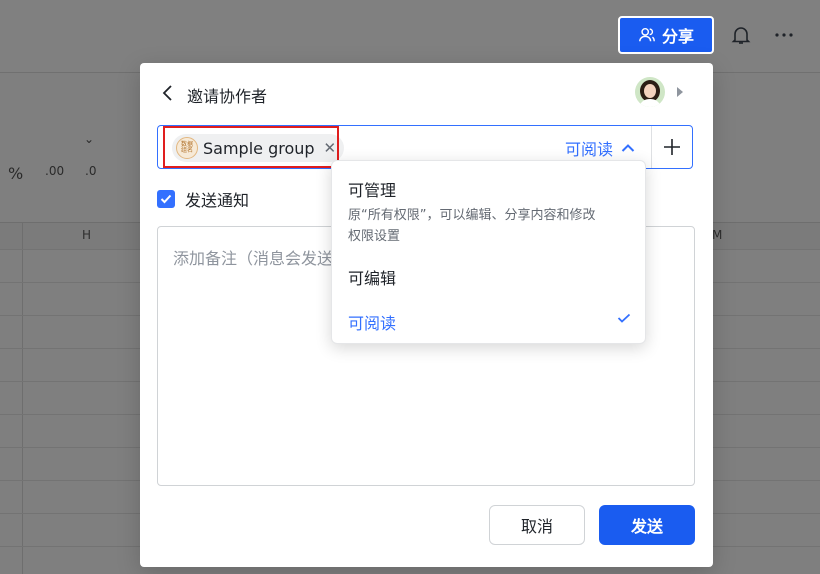  What do you see at coordinates (16, 173) in the screenshot?
I see `percent-format-button: %` at bounding box center [16, 173].